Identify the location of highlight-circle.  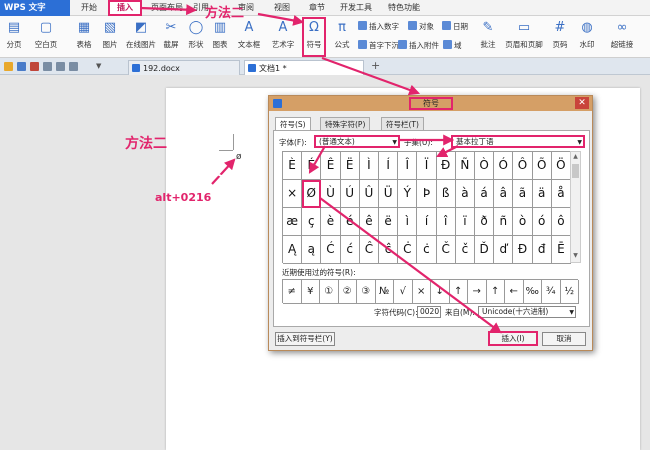
(232, 150).